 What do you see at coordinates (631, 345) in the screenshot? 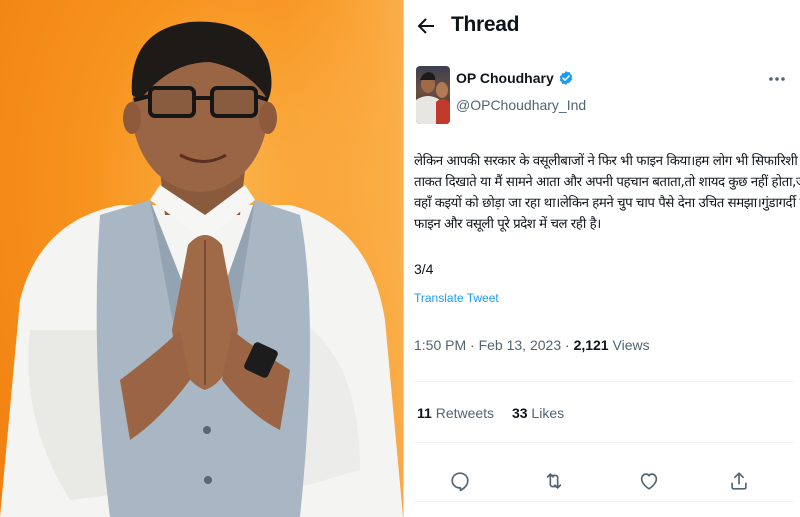
I see `views-label: Views` at bounding box center [631, 345].